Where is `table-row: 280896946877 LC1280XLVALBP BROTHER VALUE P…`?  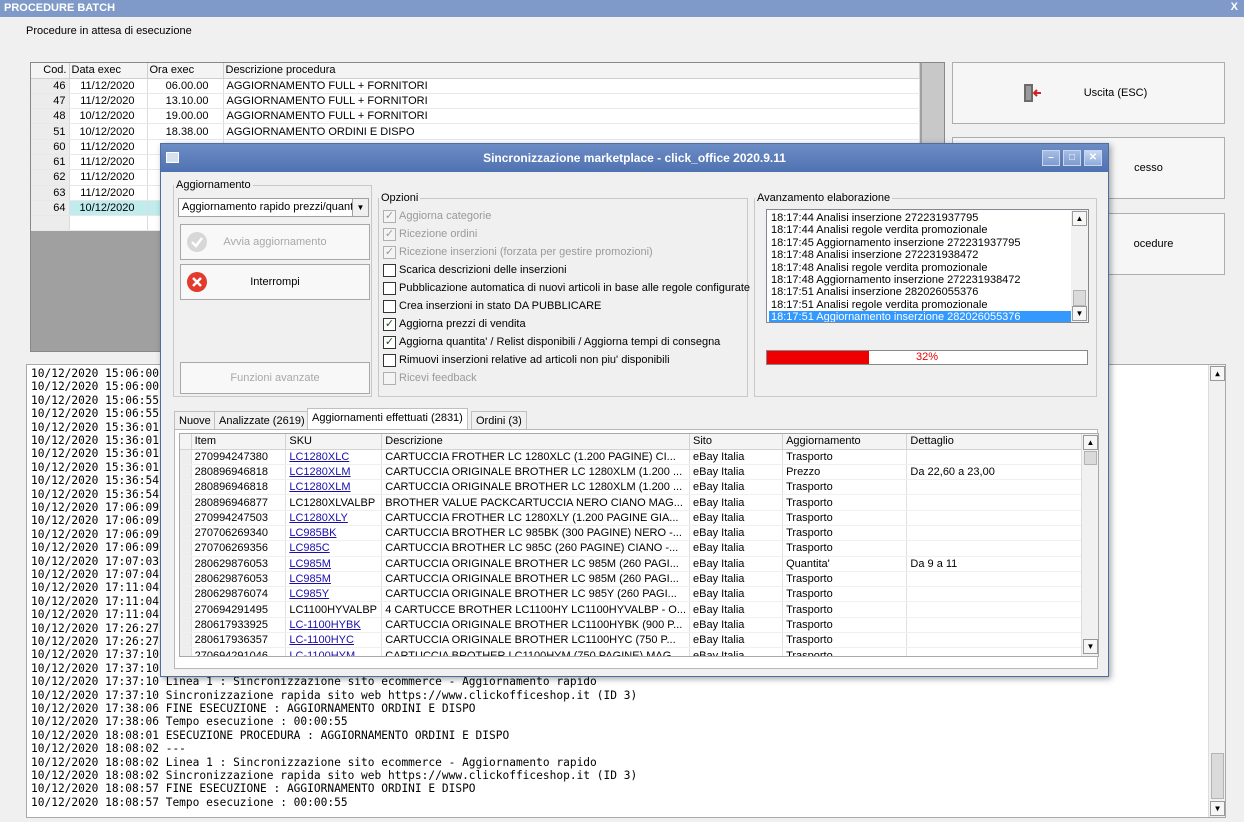
table-row: 280896946877 LC1280XLVALBP BROTHER VALUE P… is located at coordinates (639, 502).